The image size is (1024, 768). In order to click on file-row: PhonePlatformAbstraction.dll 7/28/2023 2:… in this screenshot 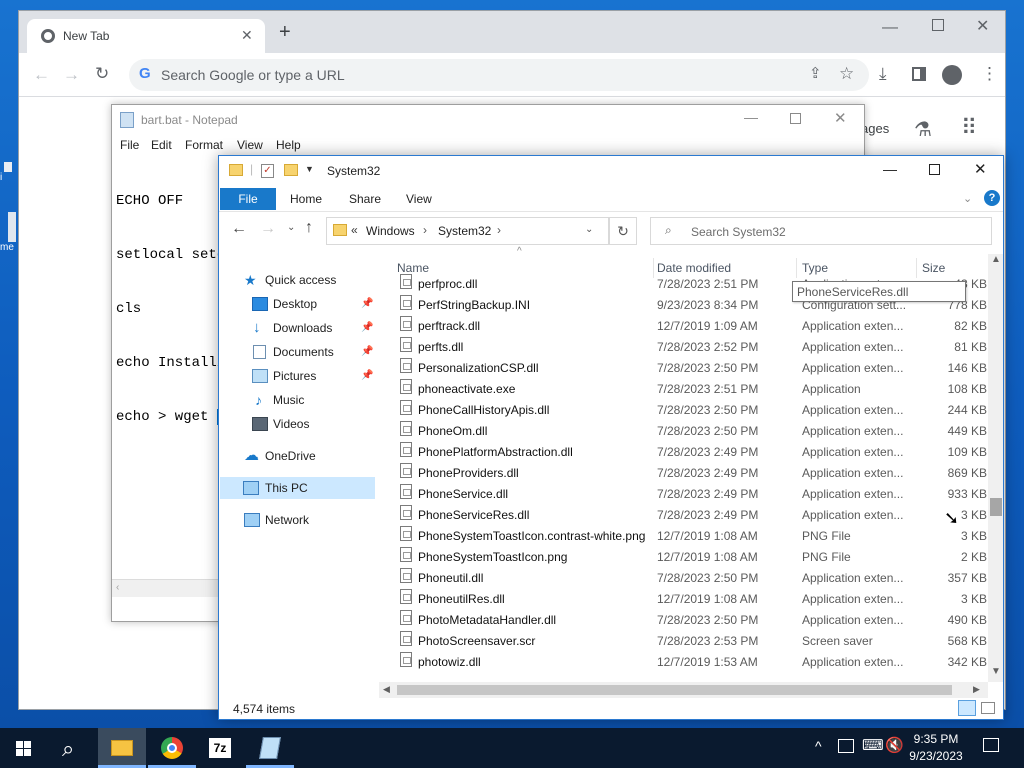, I will do `click(691, 452)`.